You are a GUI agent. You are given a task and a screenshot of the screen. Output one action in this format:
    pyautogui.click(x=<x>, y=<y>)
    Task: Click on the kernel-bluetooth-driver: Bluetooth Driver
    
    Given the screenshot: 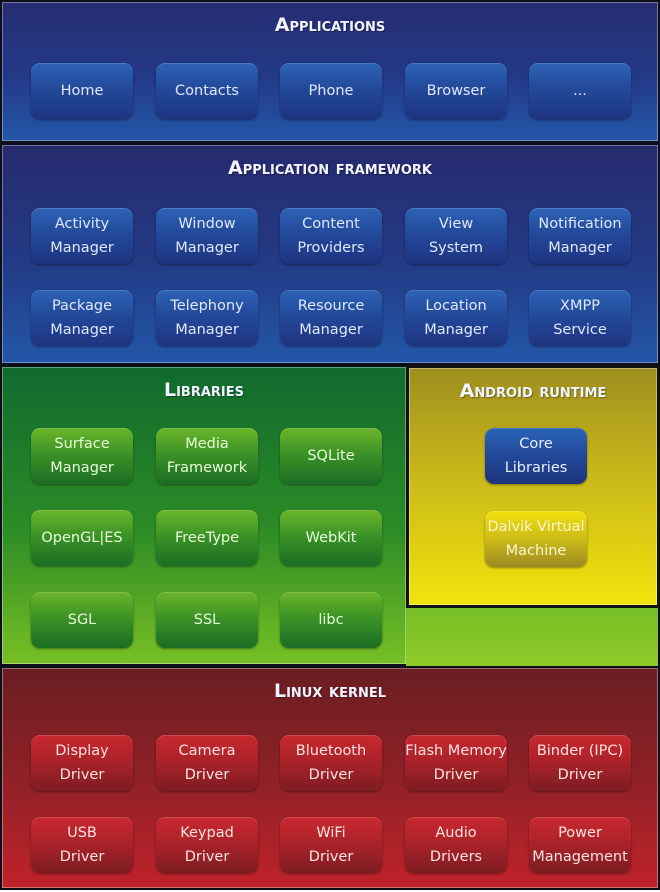 What is the action you would take?
    pyautogui.click(x=331, y=763)
    